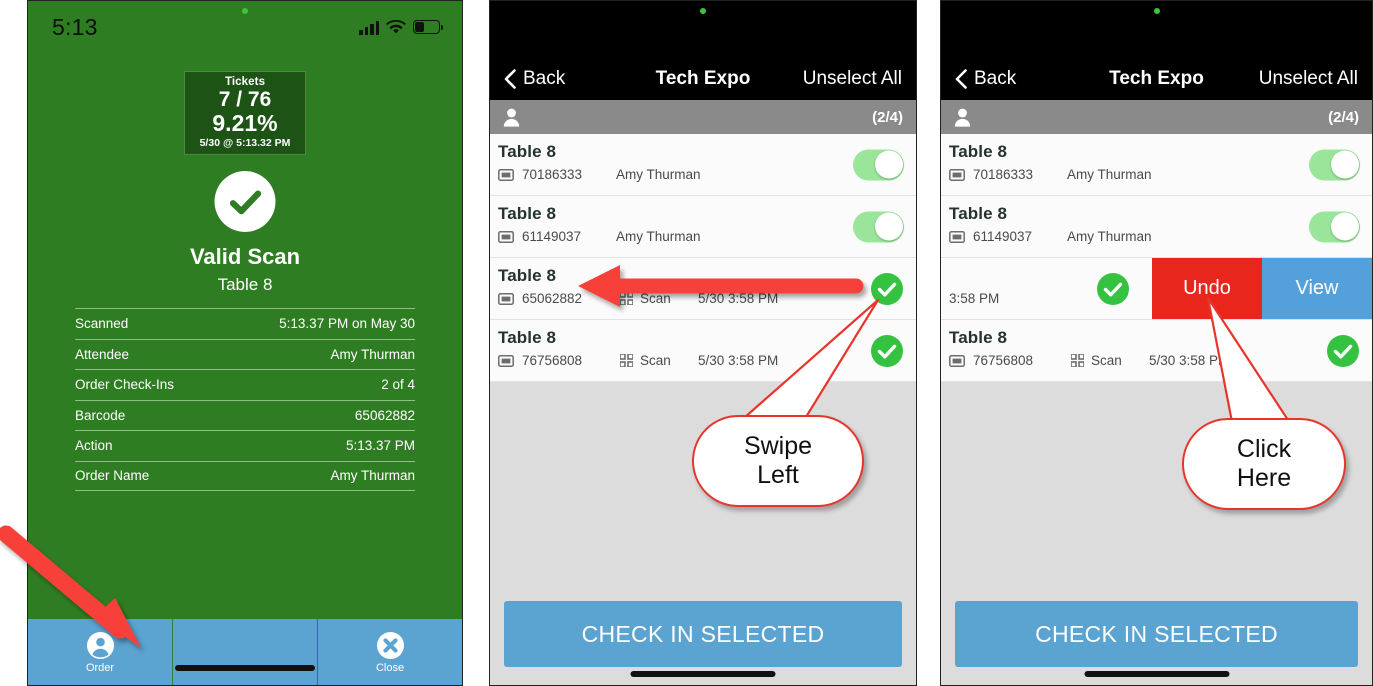 Image resolution: width=1373 pixels, height=686 pixels. What do you see at coordinates (1160, 174) in the screenshot?
I see `row-meta: 70186333 Amy Thurman` at bounding box center [1160, 174].